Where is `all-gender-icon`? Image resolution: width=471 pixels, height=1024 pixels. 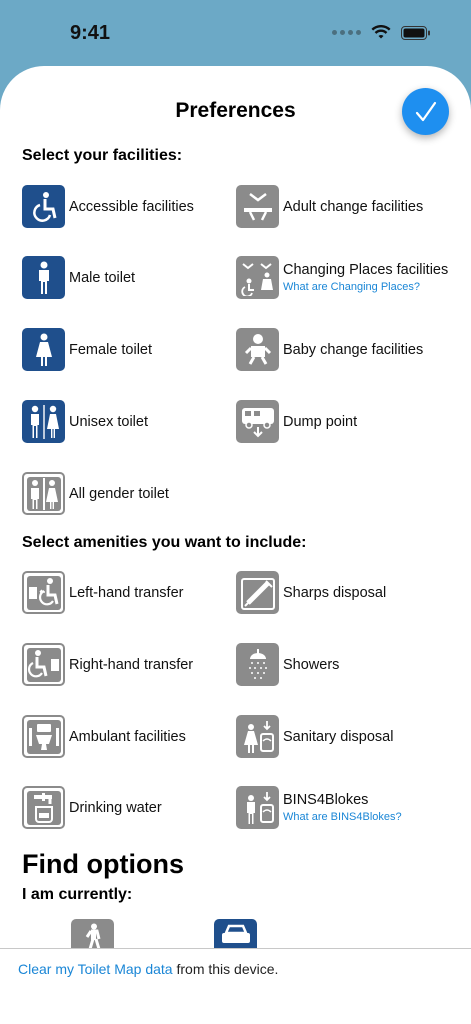 all-gender-icon is located at coordinates (43, 493).